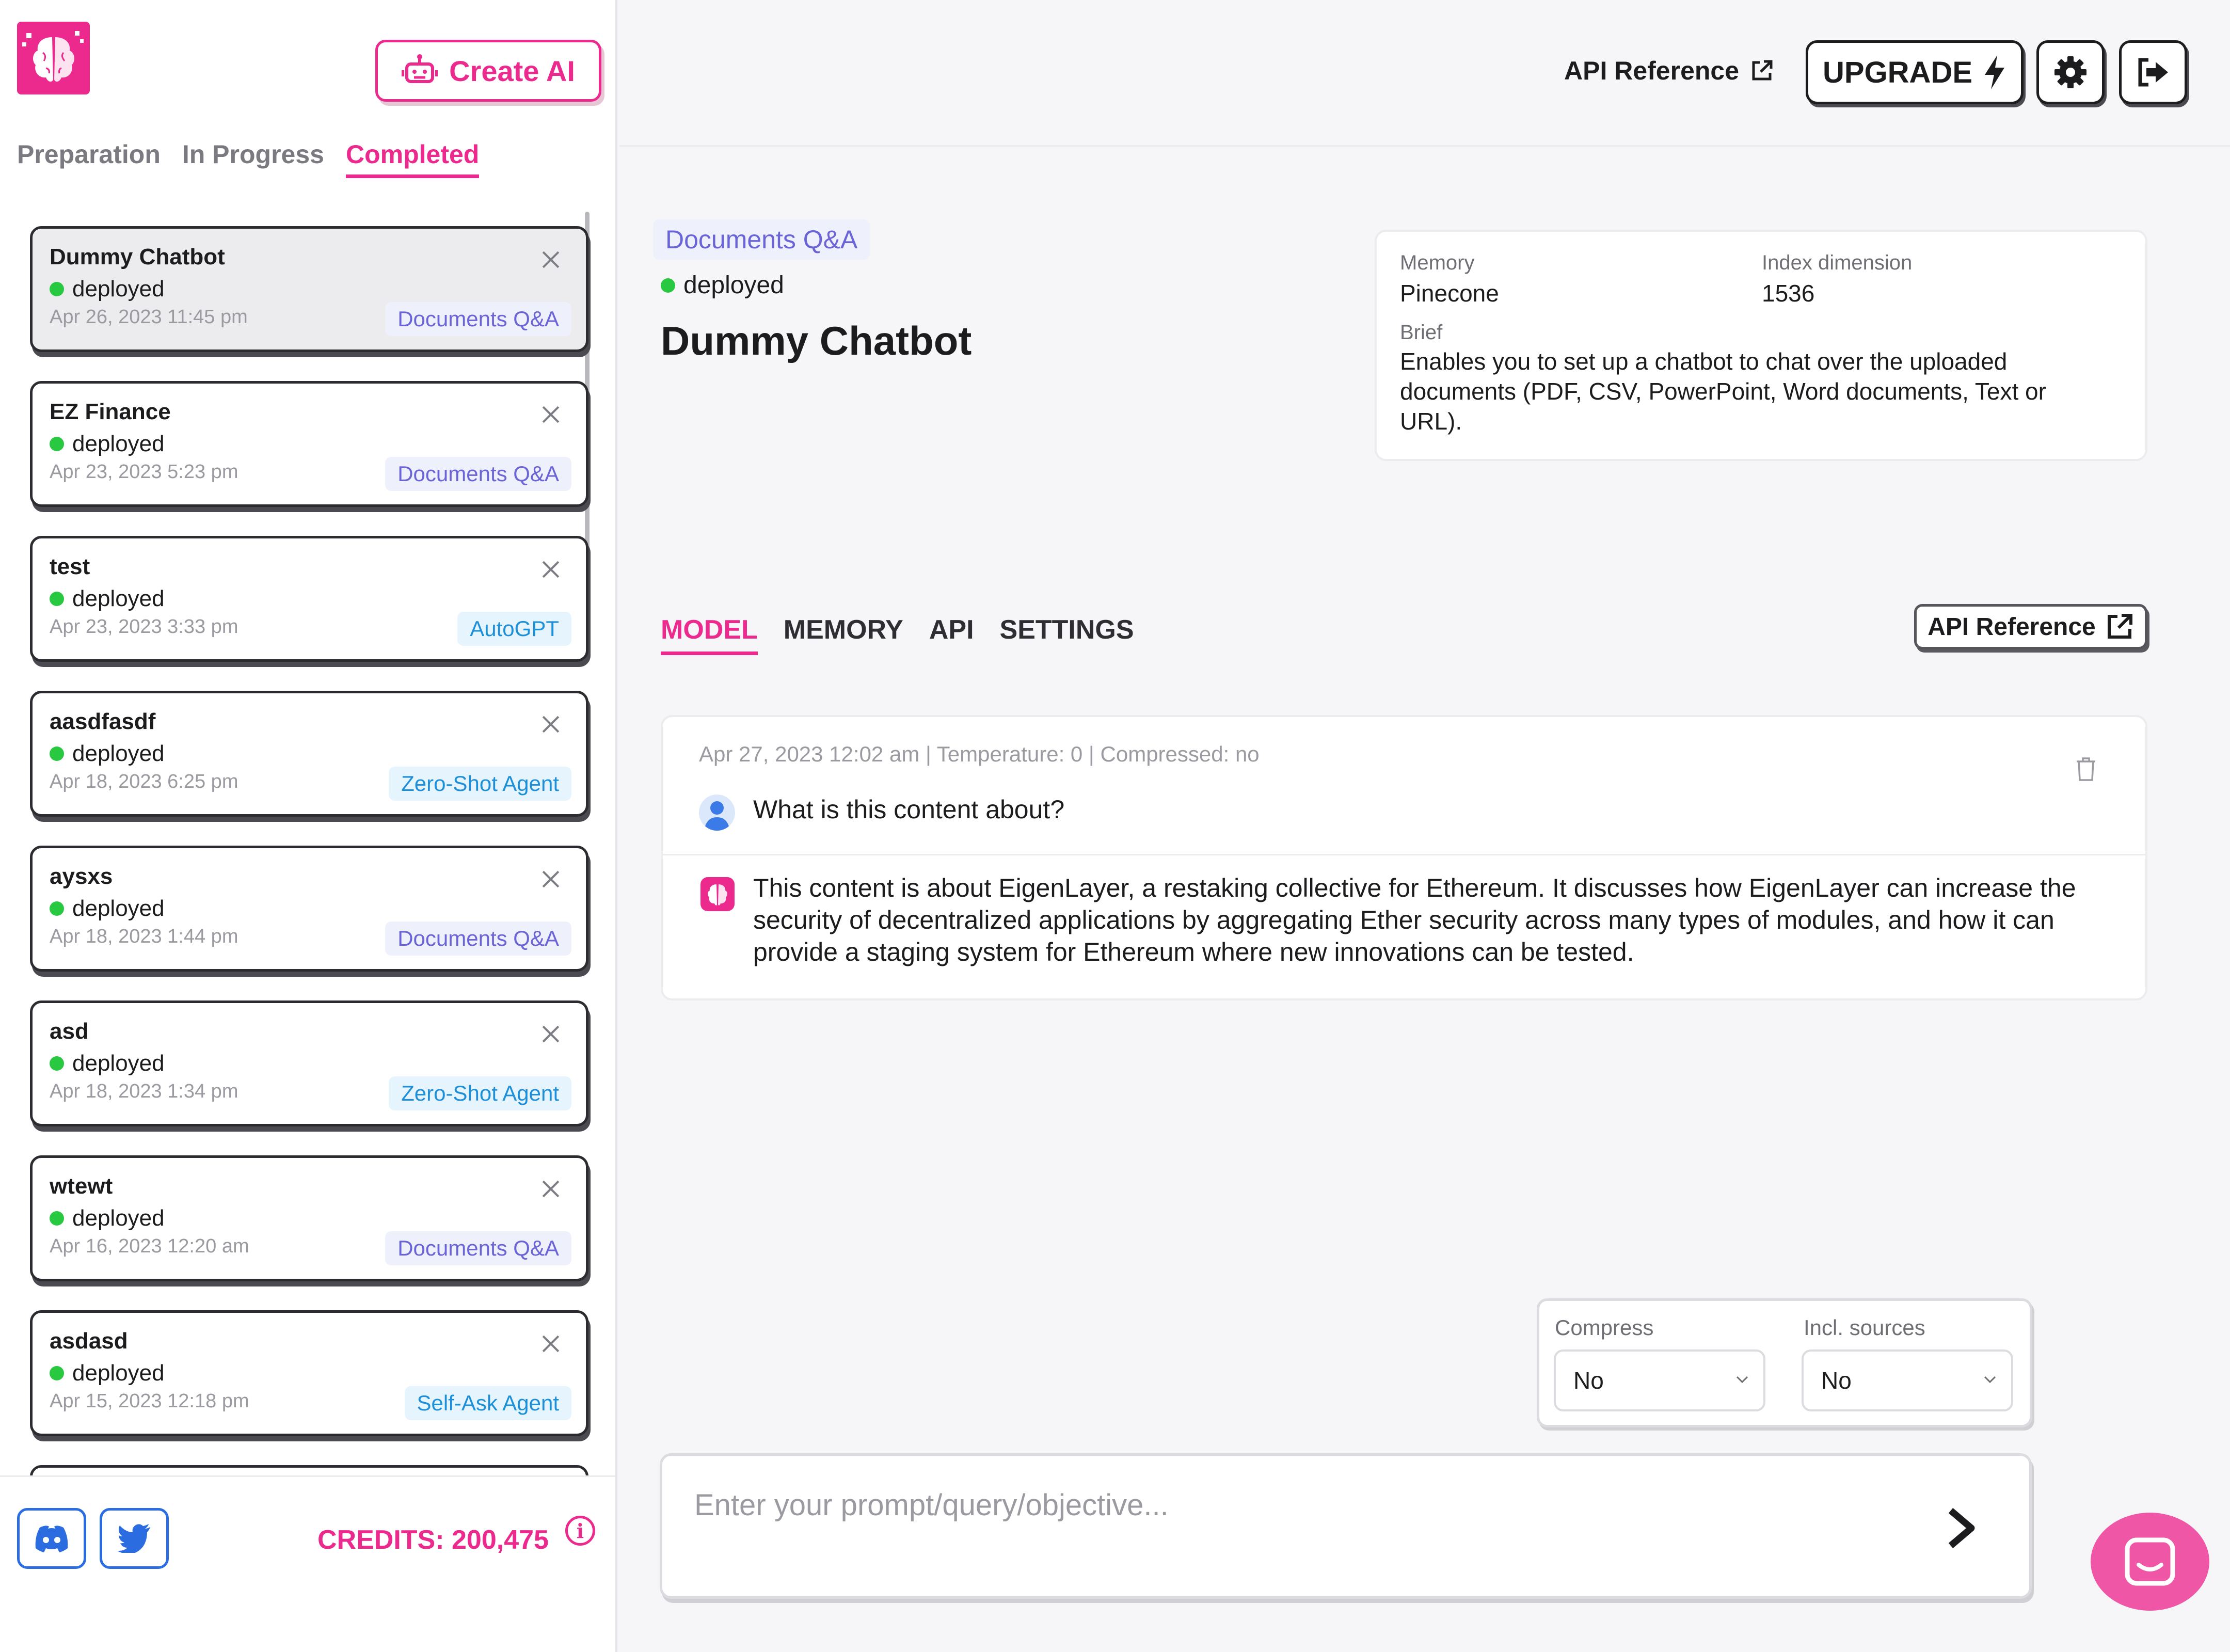  What do you see at coordinates (1589, 1380) in the screenshot?
I see `compress-value: No` at bounding box center [1589, 1380].